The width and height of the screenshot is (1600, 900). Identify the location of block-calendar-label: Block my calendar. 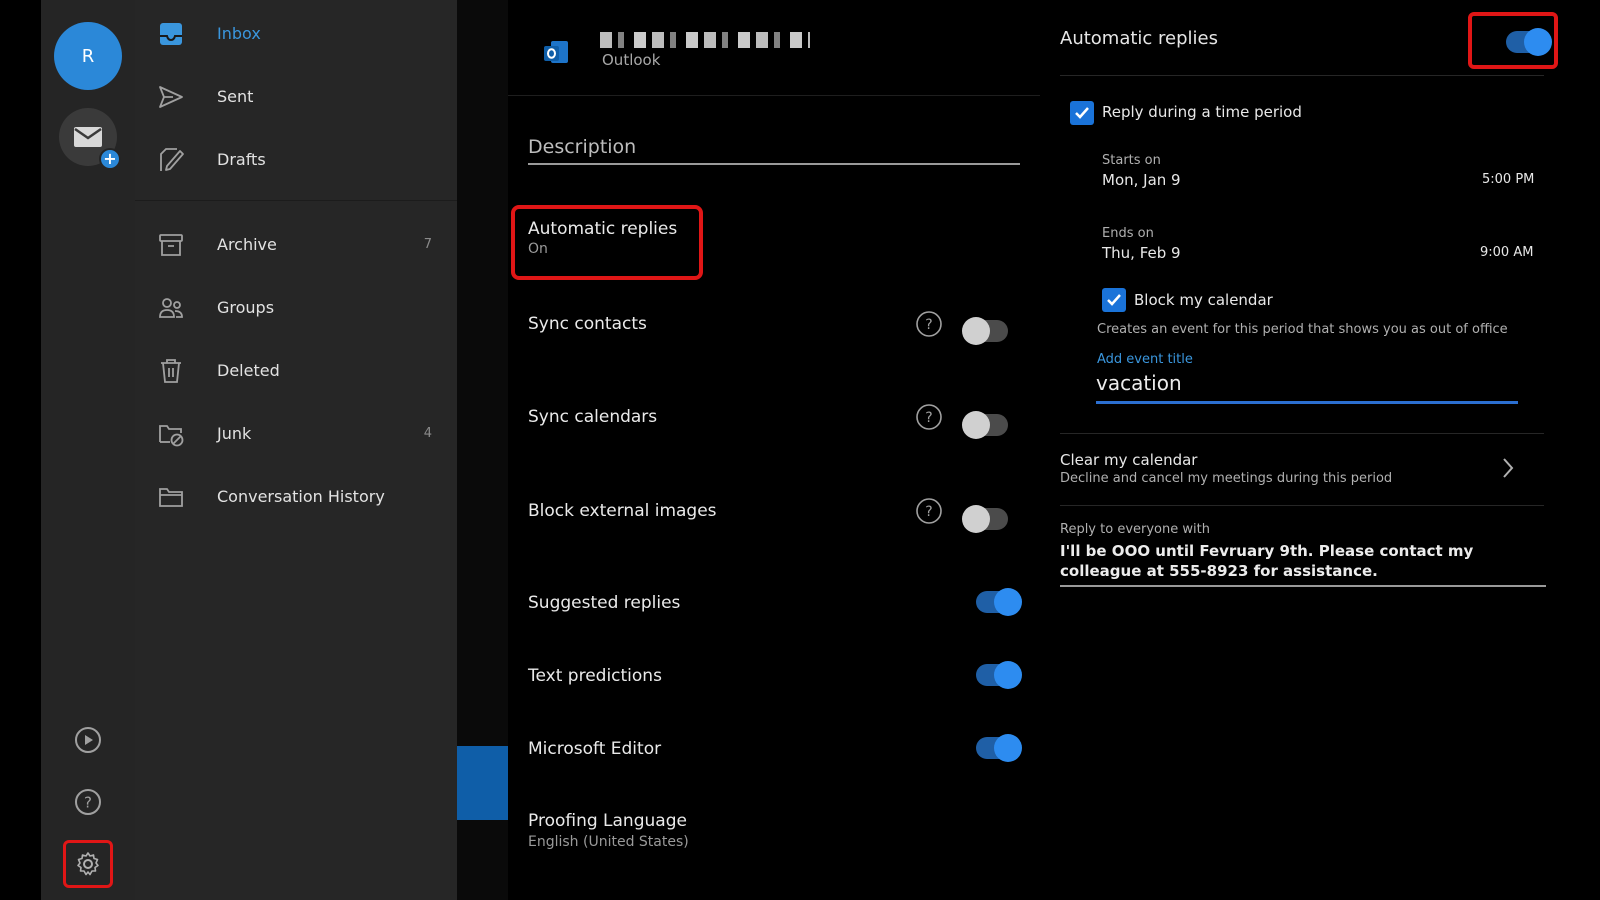
(1203, 300).